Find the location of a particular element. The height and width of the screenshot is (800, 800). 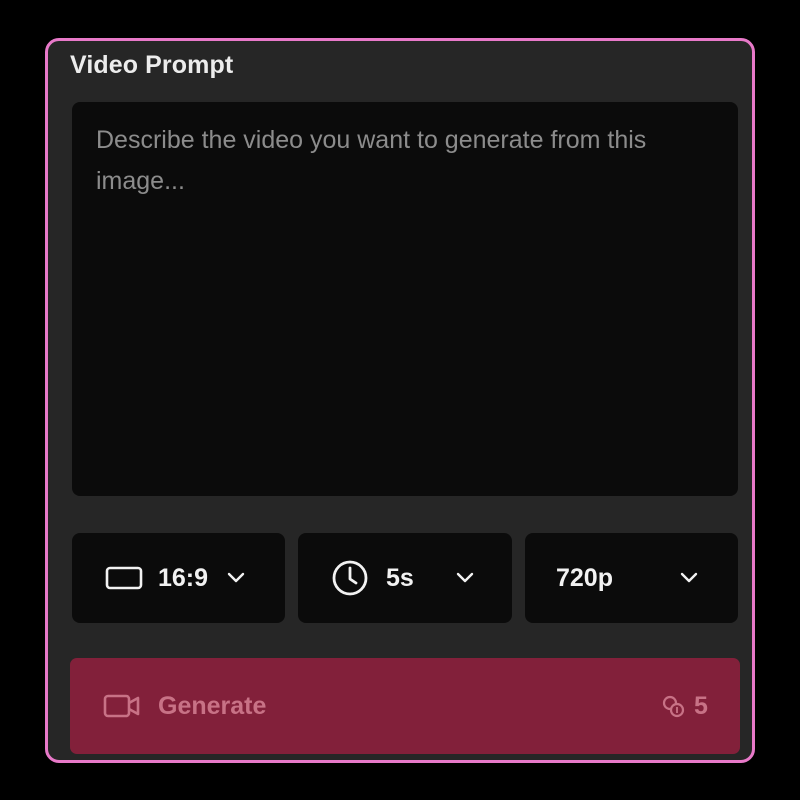

duration-value: 5s is located at coordinates (400, 578).